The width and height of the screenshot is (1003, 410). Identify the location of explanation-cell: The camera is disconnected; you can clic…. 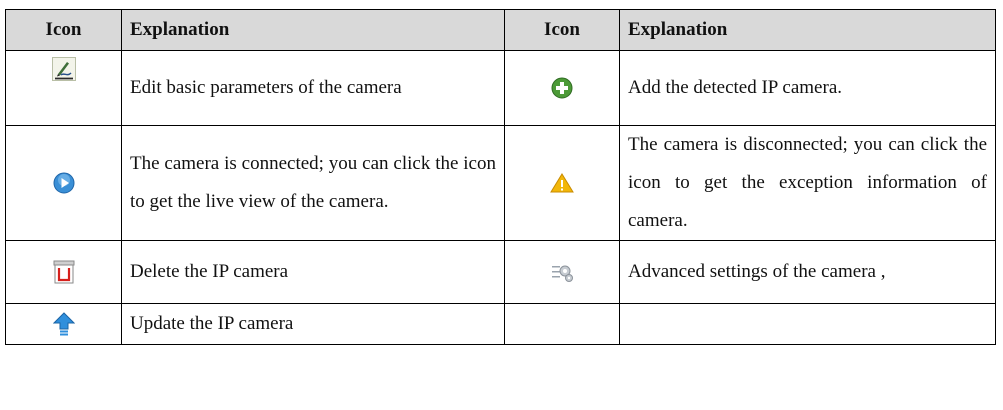
(807, 183).